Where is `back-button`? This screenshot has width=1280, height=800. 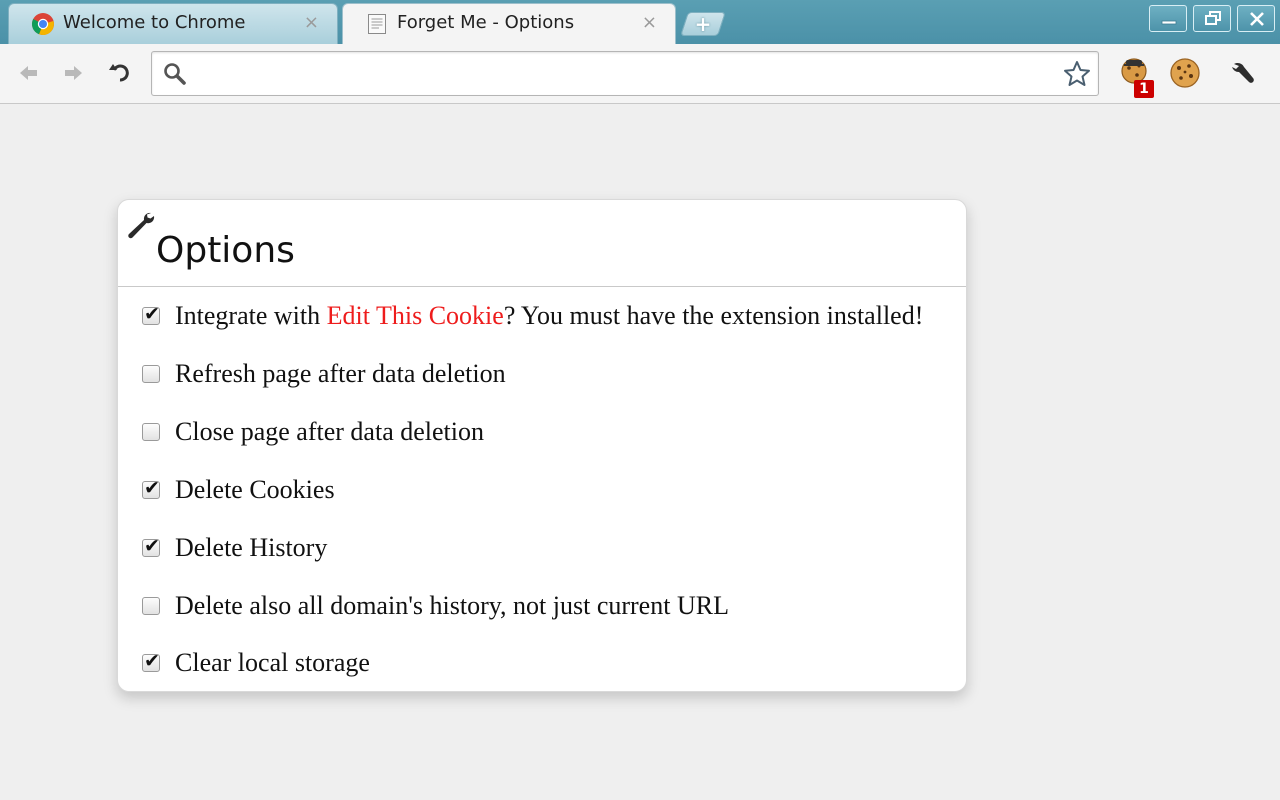
back-button is located at coordinates (29, 73).